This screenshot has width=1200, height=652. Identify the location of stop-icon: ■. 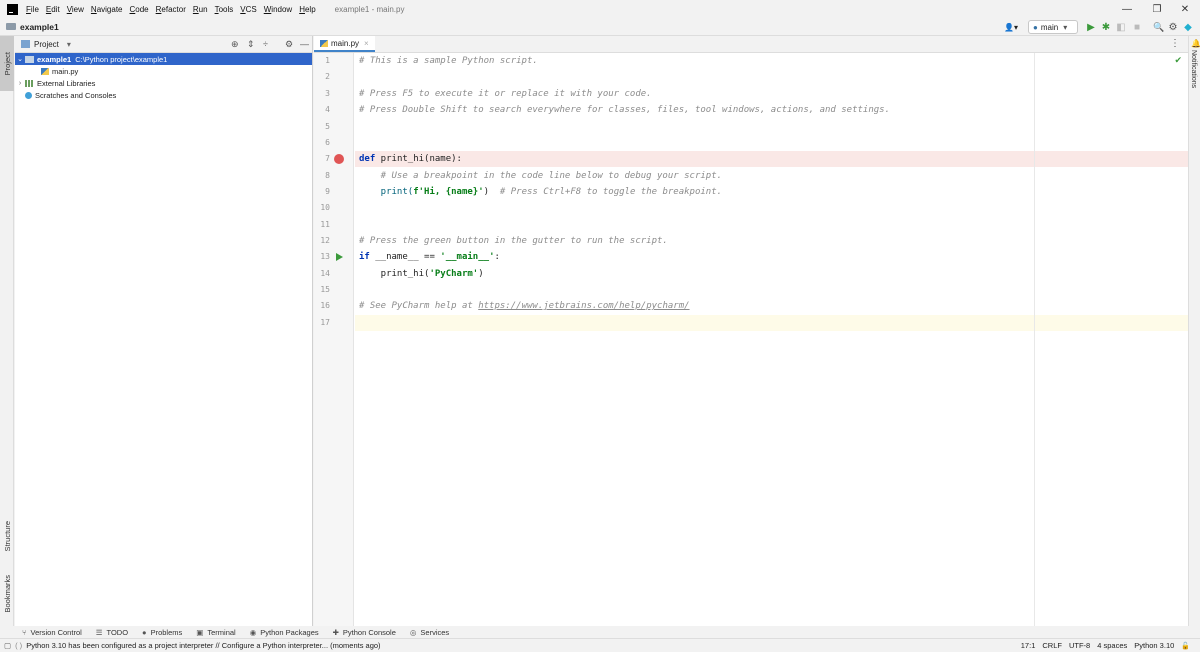
(1137, 27).